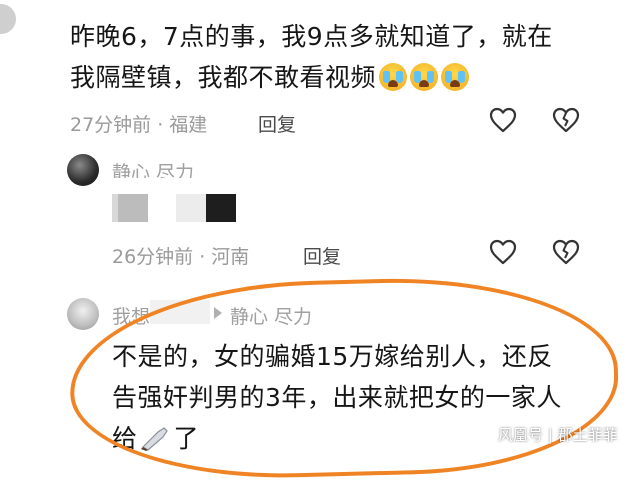  Describe the element at coordinates (277, 123) in the screenshot. I see `comment-1-reply-button: 回复` at that location.